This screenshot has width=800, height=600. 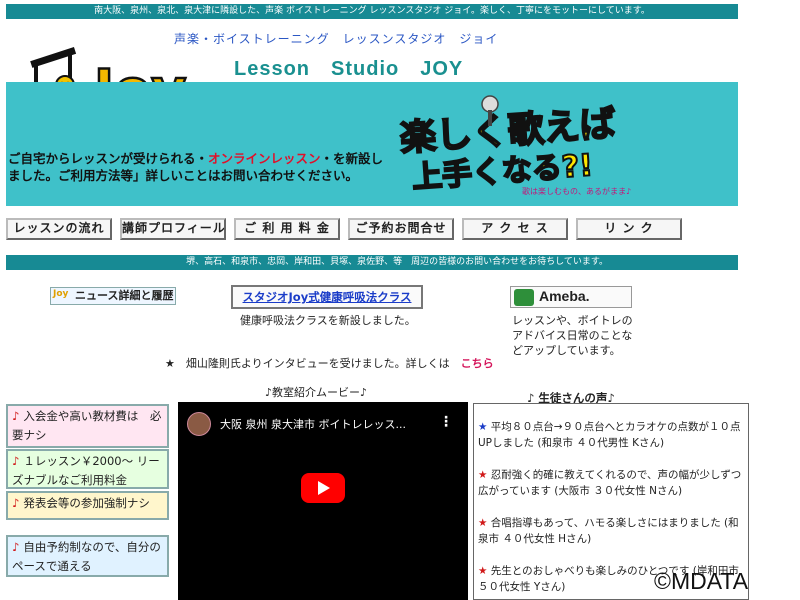 What do you see at coordinates (61, 294) in the screenshot?
I see `news-joy-logo: Joy` at bounding box center [61, 294].